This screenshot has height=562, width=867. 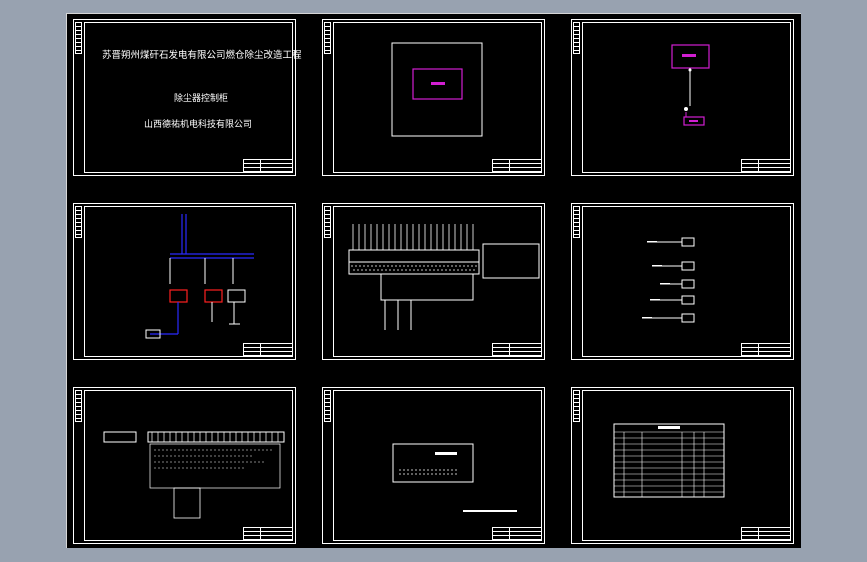 What do you see at coordinates (202, 55) in the screenshot?
I see `cover-title: 苏晋朔州煤矸石发电有限公司燃仓除尘改造工程` at bounding box center [202, 55].